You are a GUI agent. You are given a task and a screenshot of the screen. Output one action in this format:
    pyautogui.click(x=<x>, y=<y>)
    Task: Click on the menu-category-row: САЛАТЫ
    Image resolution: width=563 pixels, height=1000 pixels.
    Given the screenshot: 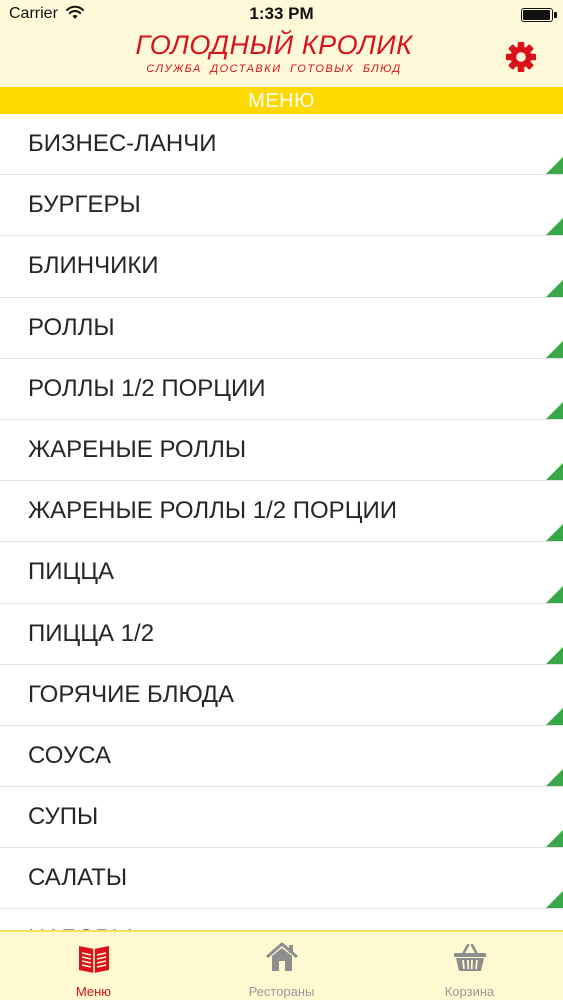 What is the action you would take?
    pyautogui.click(x=281, y=879)
    